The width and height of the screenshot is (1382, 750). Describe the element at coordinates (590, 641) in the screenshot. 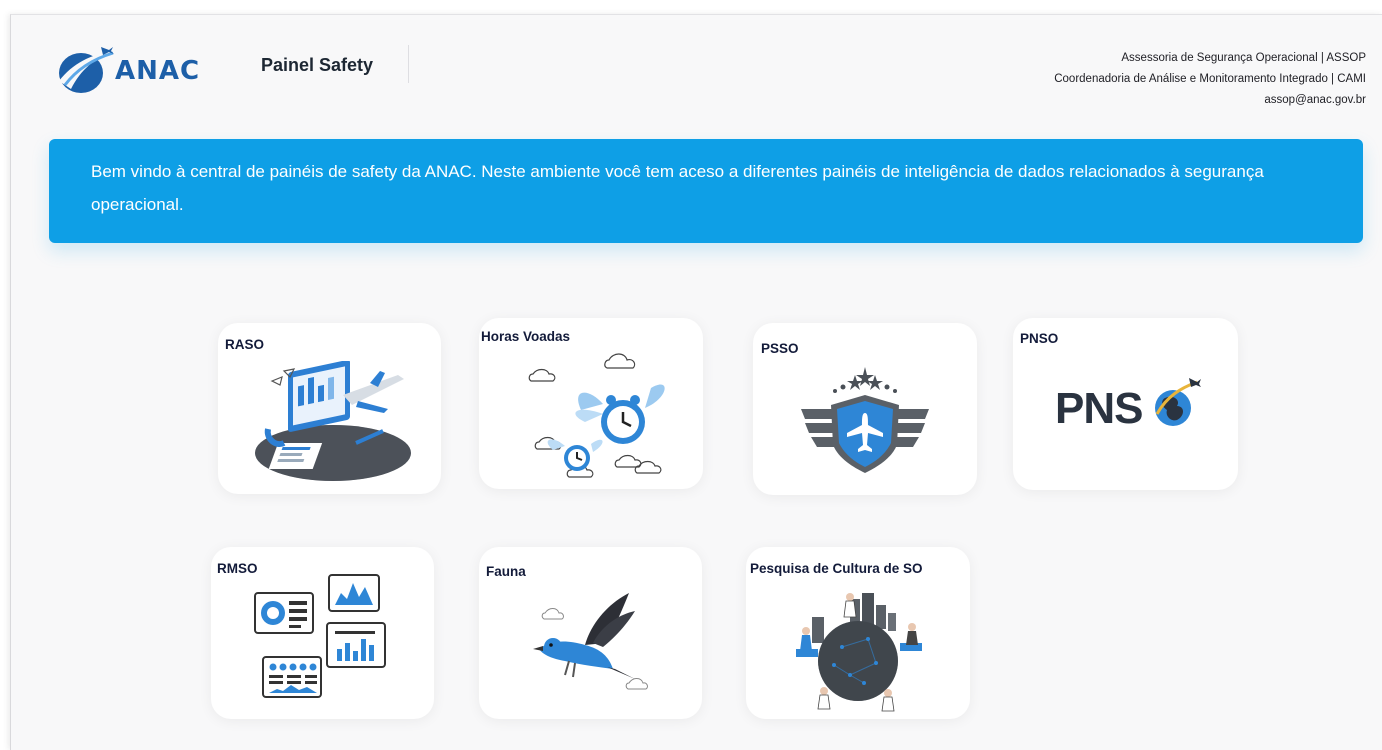

I see `fauna-bird-icon` at that location.